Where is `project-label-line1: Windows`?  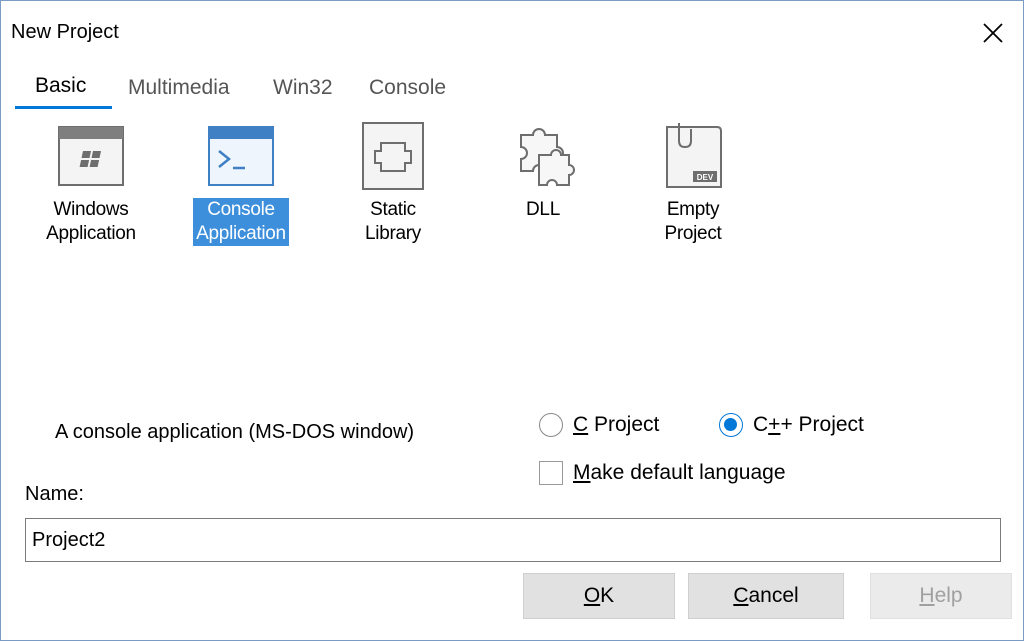 project-label-line1: Windows is located at coordinates (91, 209).